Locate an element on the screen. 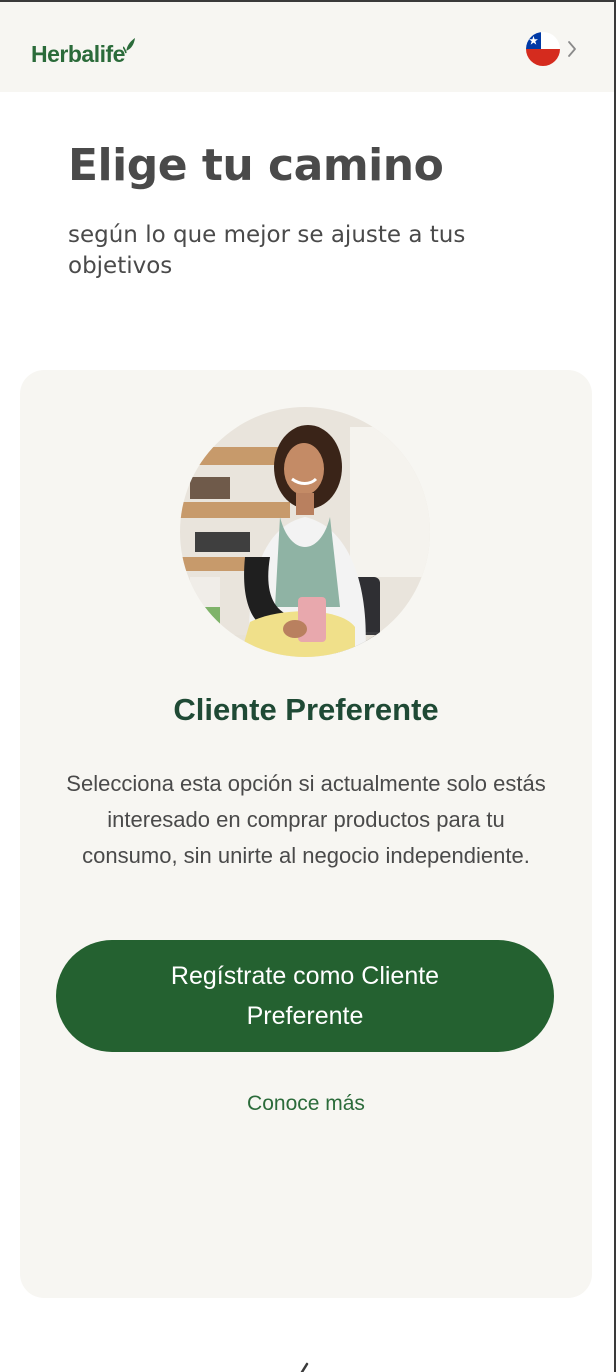 The height and width of the screenshot is (1372, 616). partial-icon is located at coordinates (304, 1367).